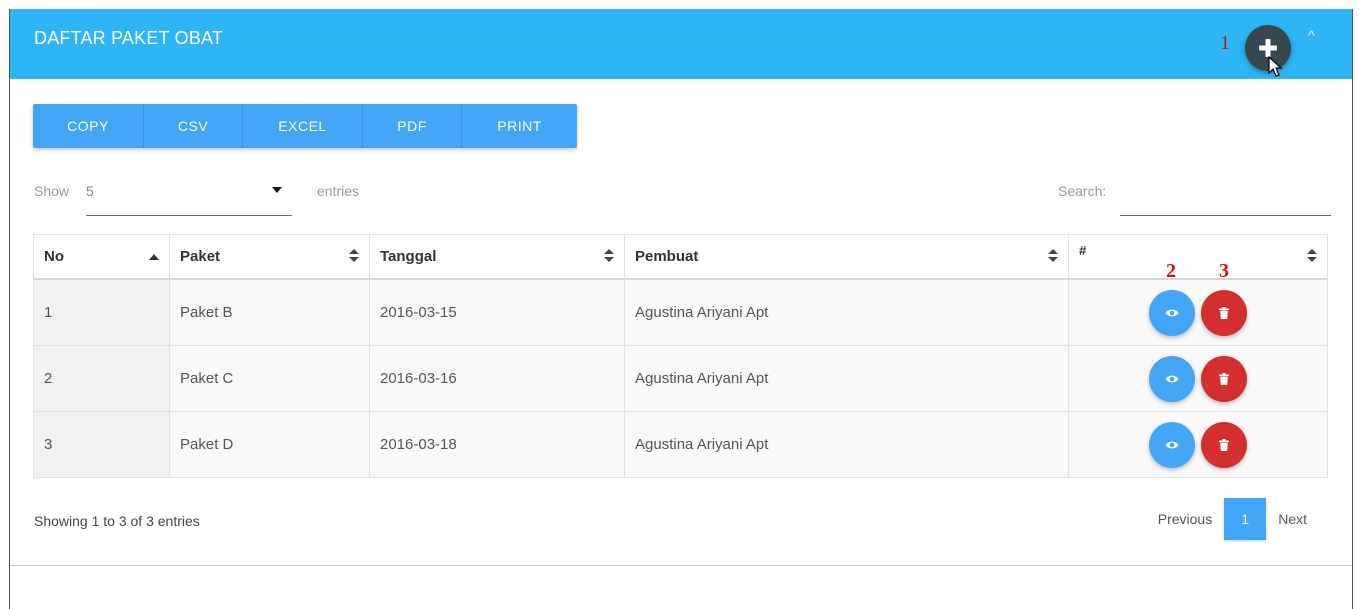 Image resolution: width=1359 pixels, height=609 pixels. What do you see at coordinates (277, 190) in the screenshot?
I see `caret-down-icon` at bounding box center [277, 190].